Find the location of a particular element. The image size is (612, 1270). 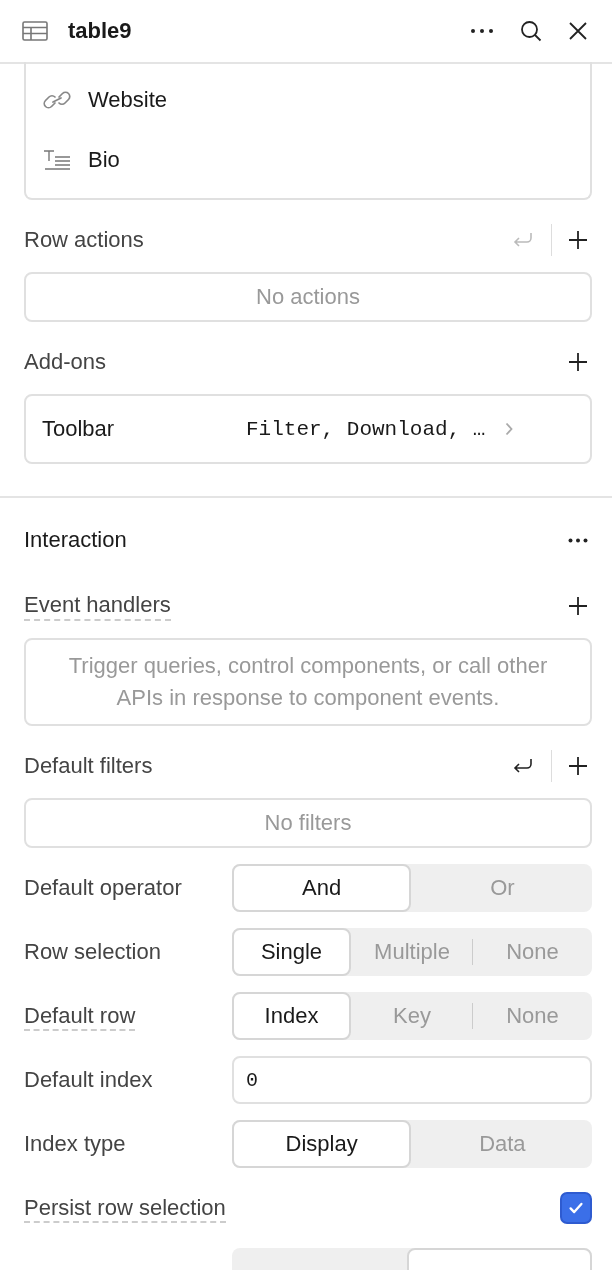

segment-option: Display is located at coordinates (322, 1144).